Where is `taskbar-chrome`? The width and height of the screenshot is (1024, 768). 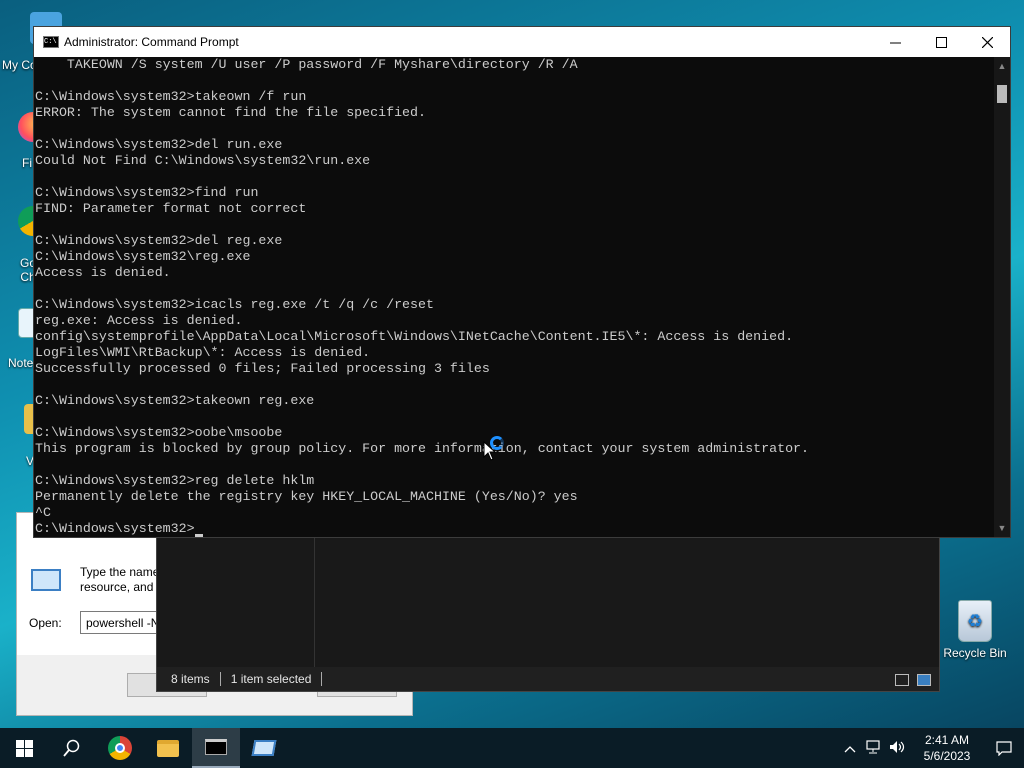
taskbar-chrome is located at coordinates (120, 748).